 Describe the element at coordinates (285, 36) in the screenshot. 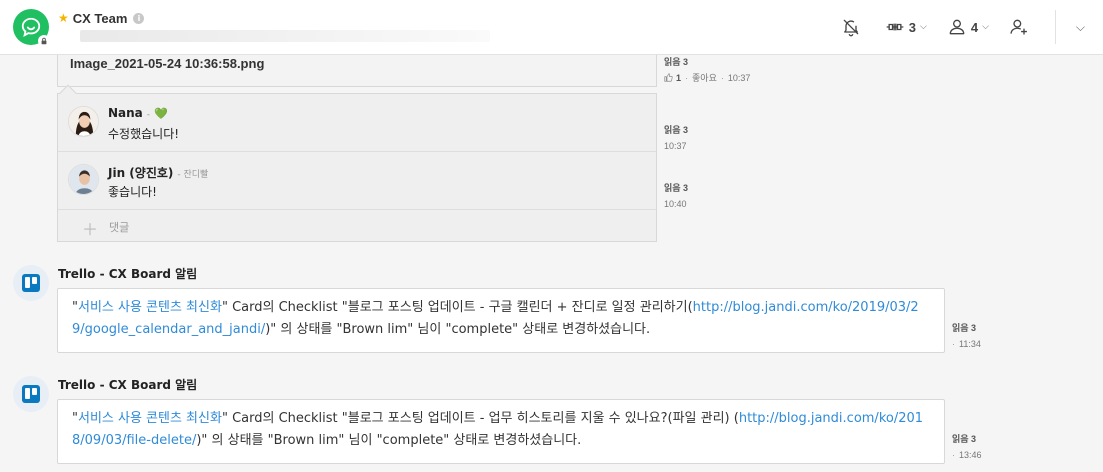

I see `topic-description` at that location.